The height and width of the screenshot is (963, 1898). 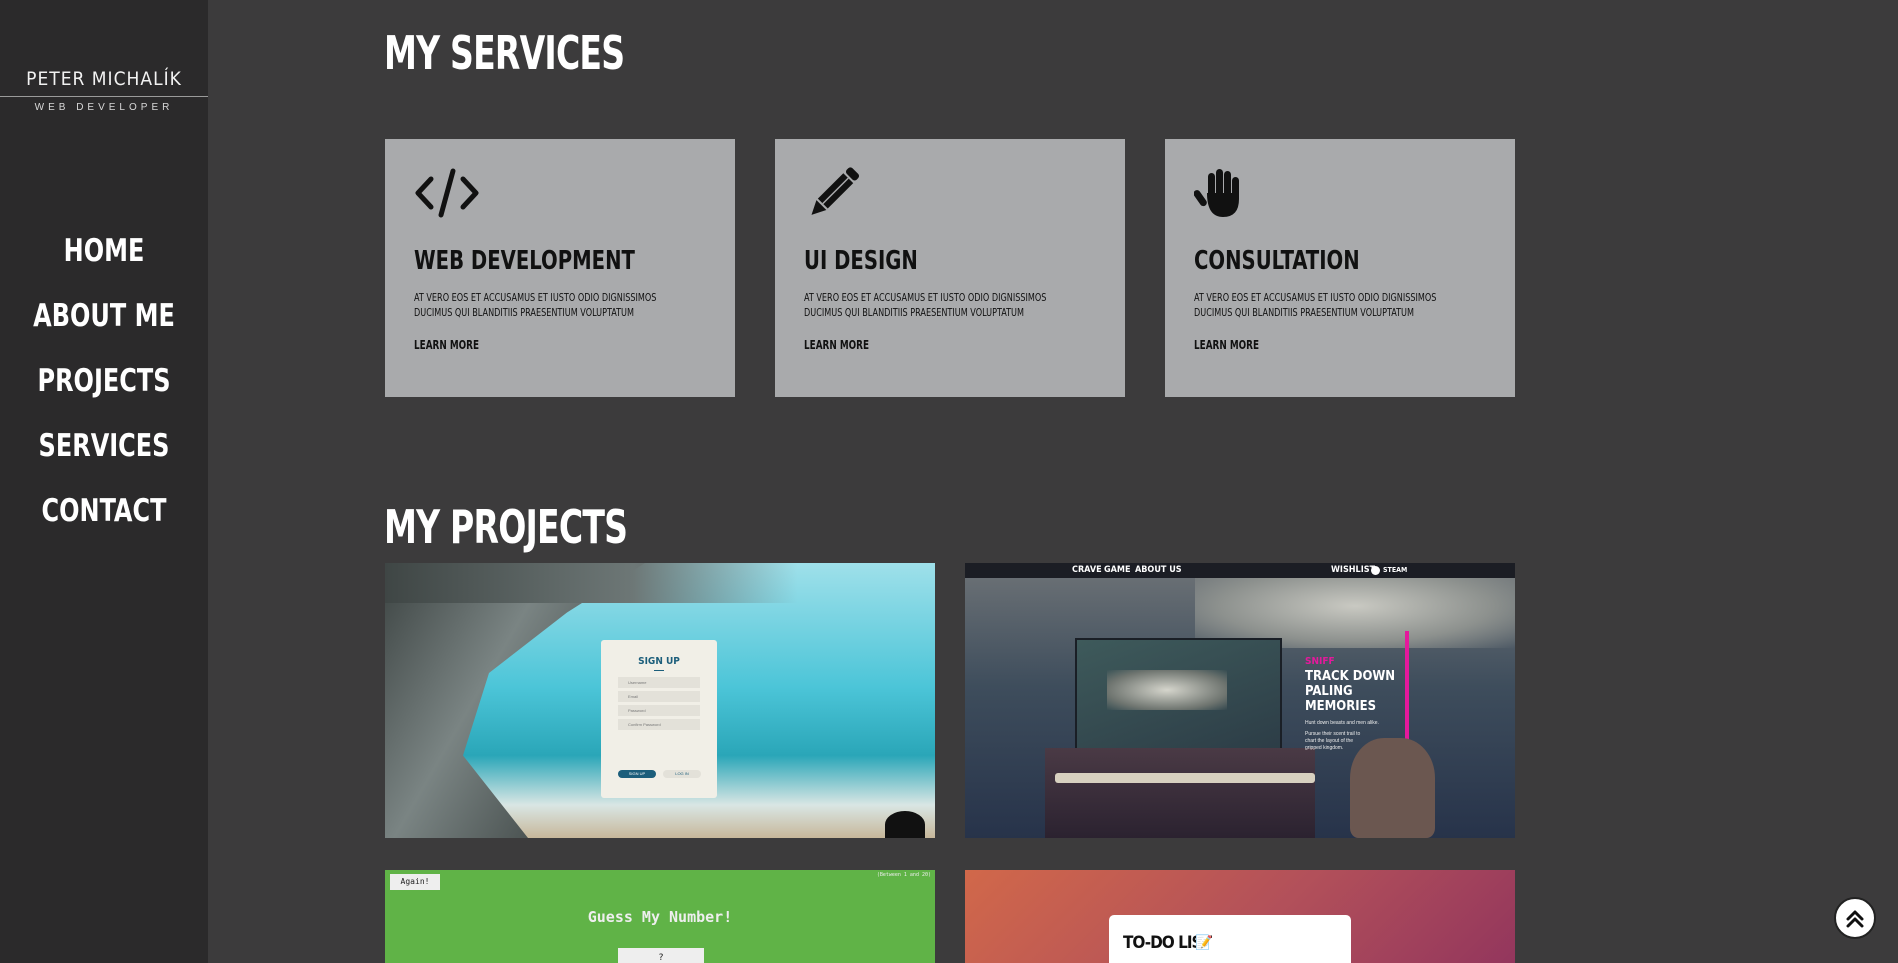 I want to click on secret-number-box: ?, so click(x=661, y=955).